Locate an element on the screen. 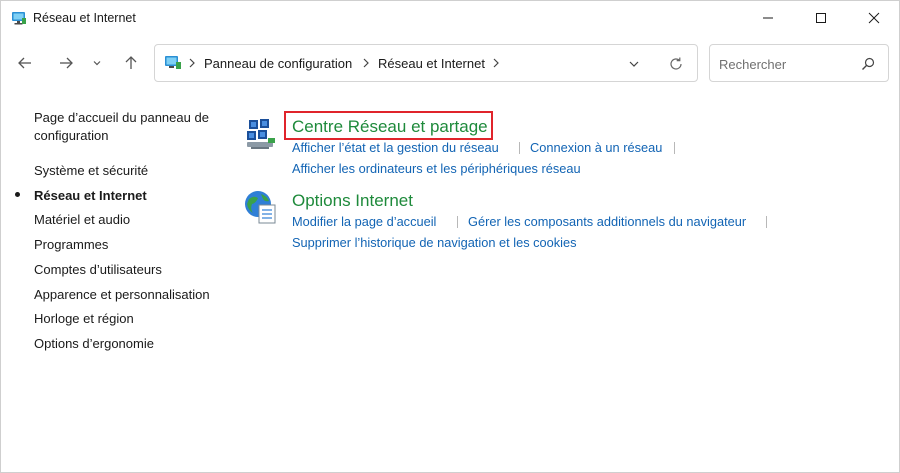 This screenshot has height=473, width=900. control-panel-icon is located at coordinates (173, 62).